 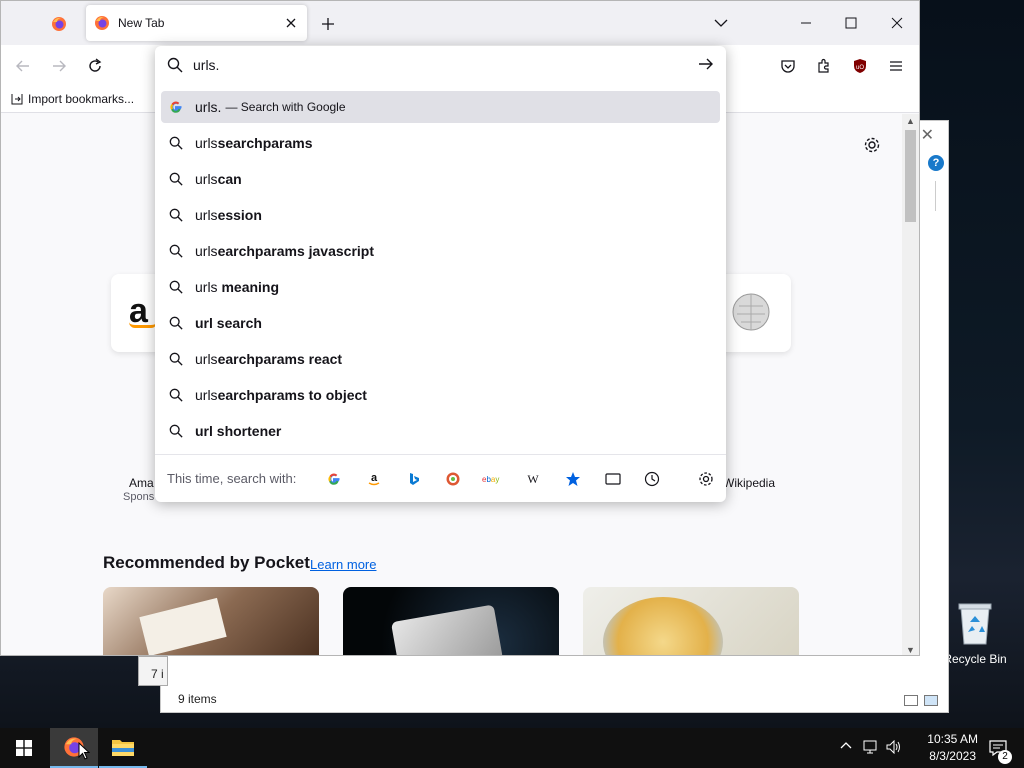 I want to click on learn-more-link: Learn more, so click(x=343, y=564).